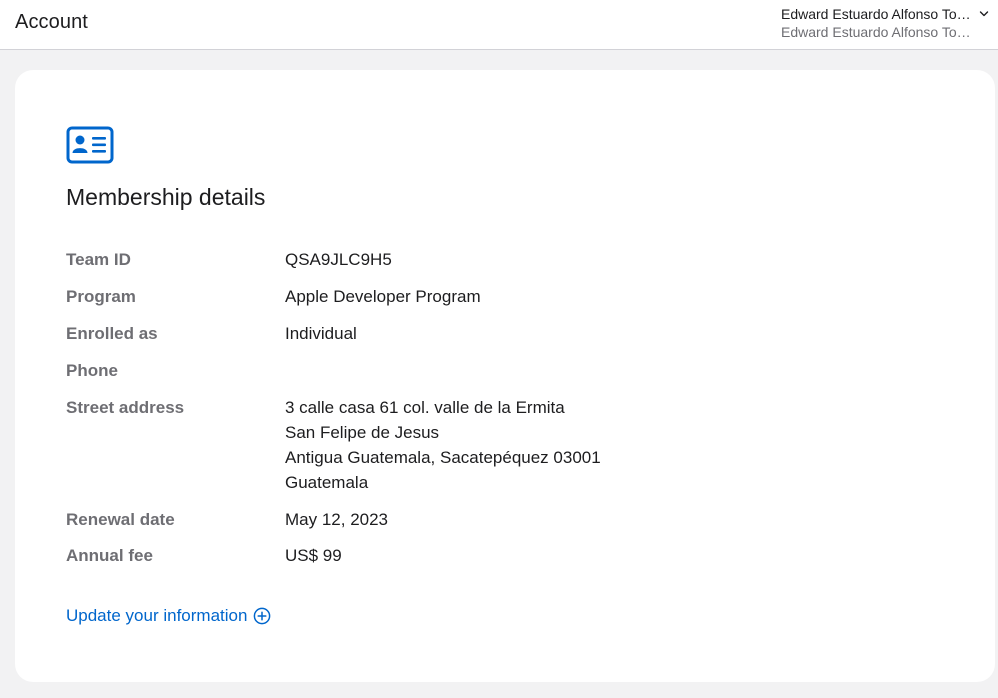 The image size is (998, 698). Describe the element at coordinates (109, 555) in the screenshot. I see `annual-fee-label: Annual fee` at that location.